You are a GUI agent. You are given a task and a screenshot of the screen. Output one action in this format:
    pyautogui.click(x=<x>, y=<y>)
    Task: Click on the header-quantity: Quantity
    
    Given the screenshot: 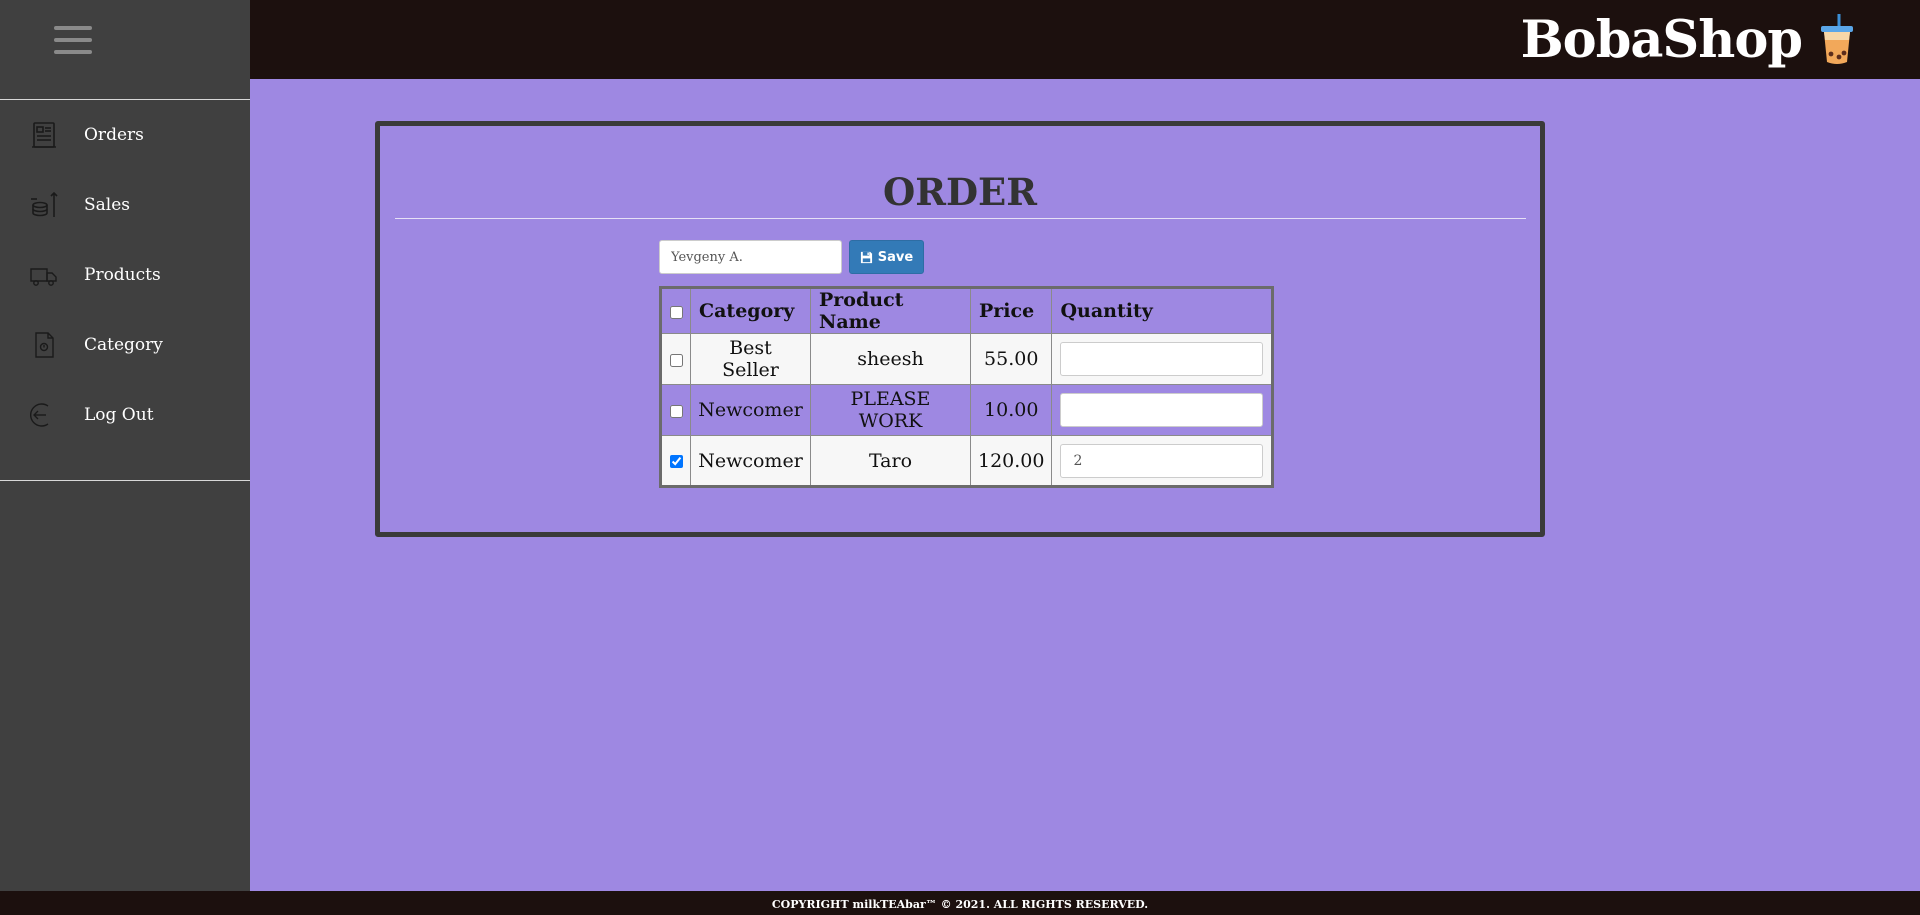 What is the action you would take?
    pyautogui.click(x=1162, y=310)
    